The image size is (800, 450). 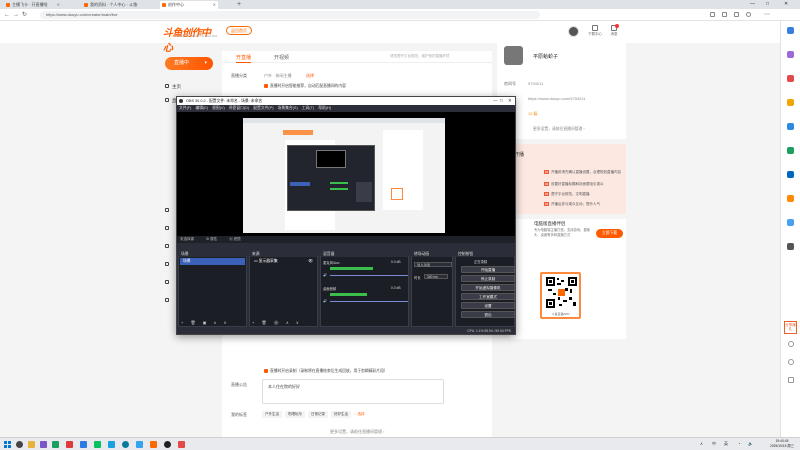 I want to click on menu-file: 文件(F), so click(x=185, y=108).